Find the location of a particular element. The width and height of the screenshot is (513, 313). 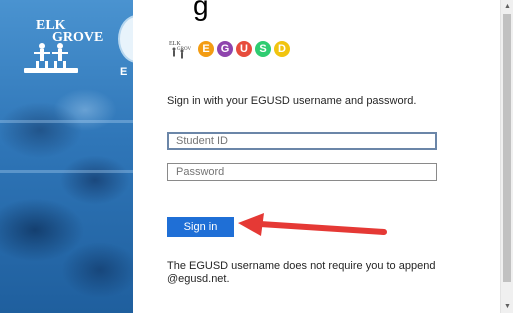

scrollbar-thumb is located at coordinates (507, 148).